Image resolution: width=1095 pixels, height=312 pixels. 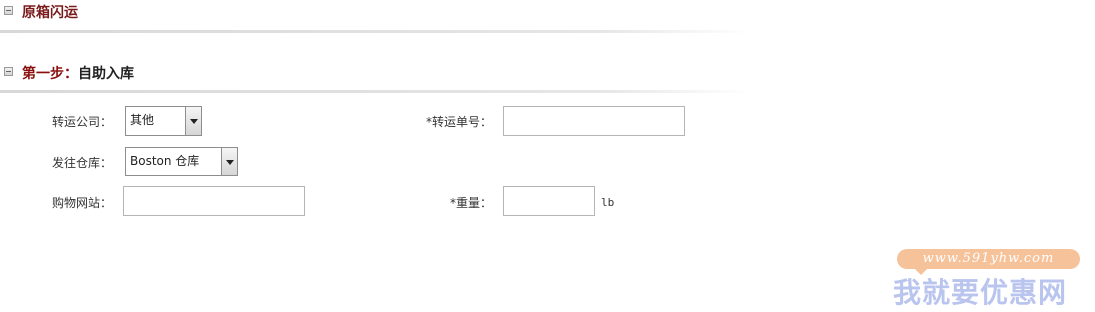 I want to click on weight-label: *重量：, so click(x=471, y=203).